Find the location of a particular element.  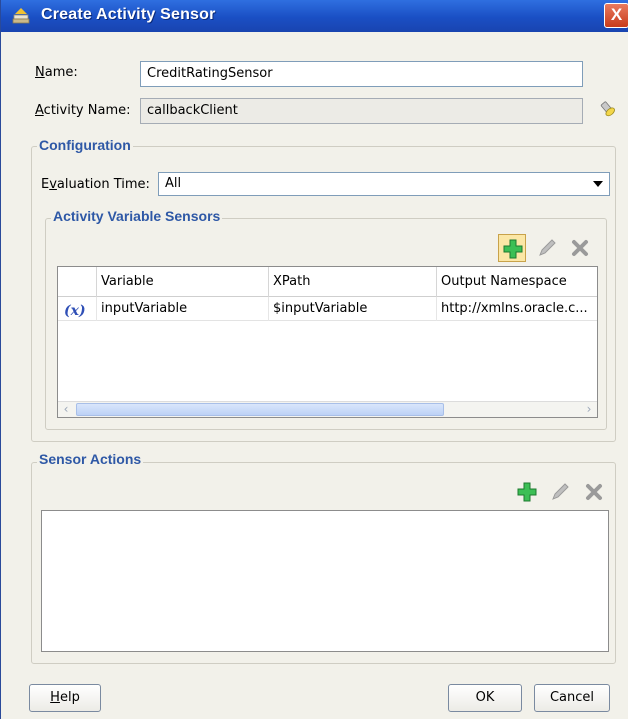

evaluation-time-label: Evaluation Time: is located at coordinates (95, 184).